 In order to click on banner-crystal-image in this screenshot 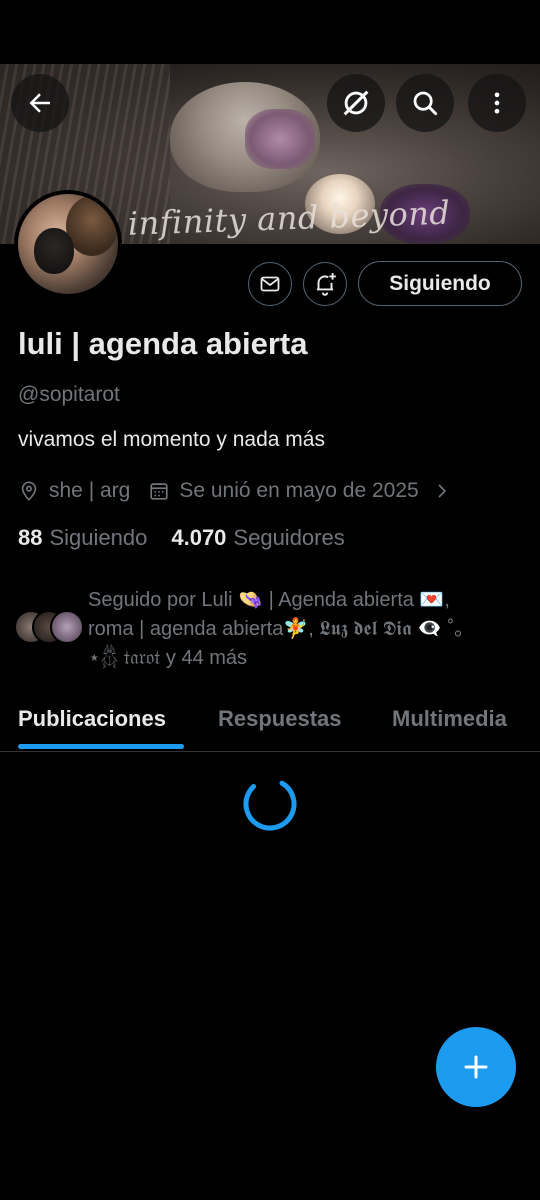, I will do `click(280, 139)`.